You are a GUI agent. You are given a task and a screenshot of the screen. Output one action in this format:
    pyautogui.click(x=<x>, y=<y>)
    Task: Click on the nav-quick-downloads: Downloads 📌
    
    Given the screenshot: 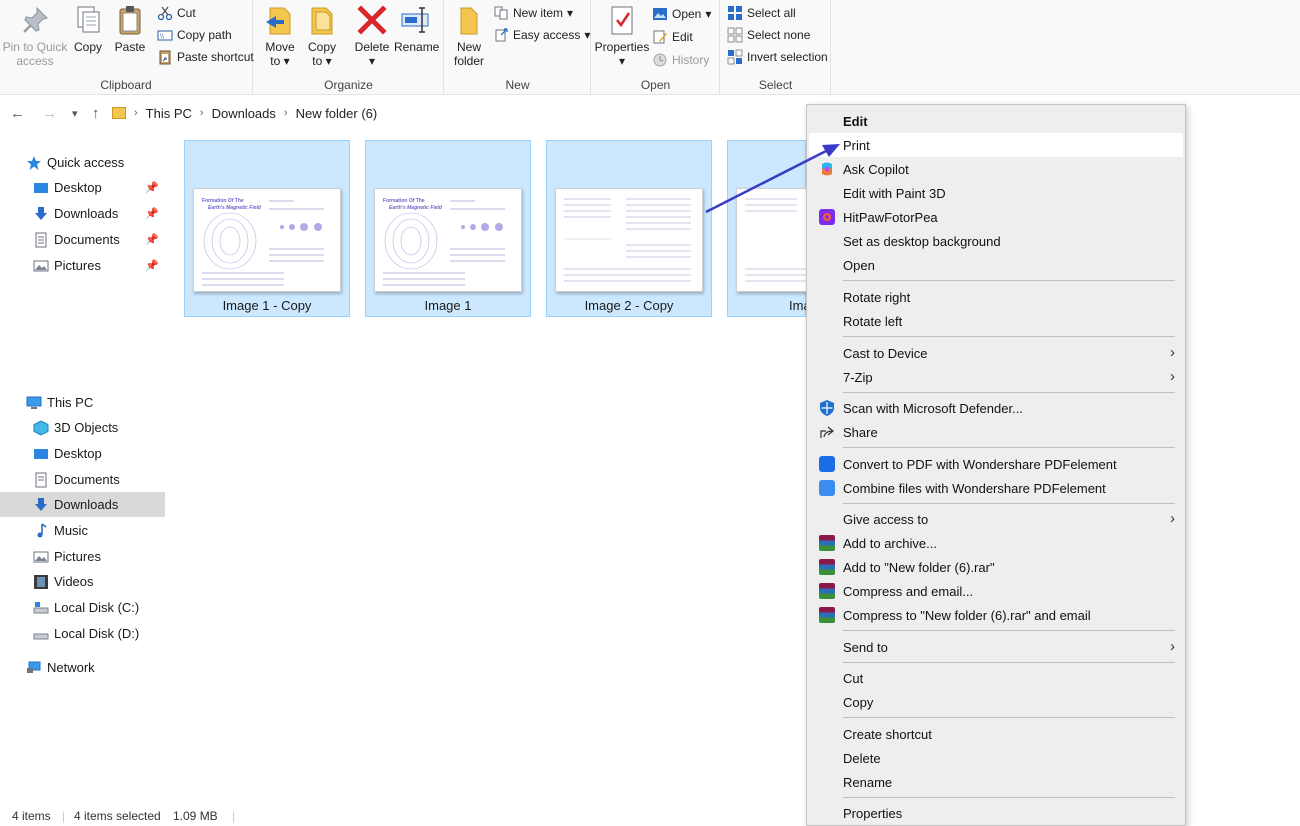 What is the action you would take?
    pyautogui.click(x=82, y=213)
    